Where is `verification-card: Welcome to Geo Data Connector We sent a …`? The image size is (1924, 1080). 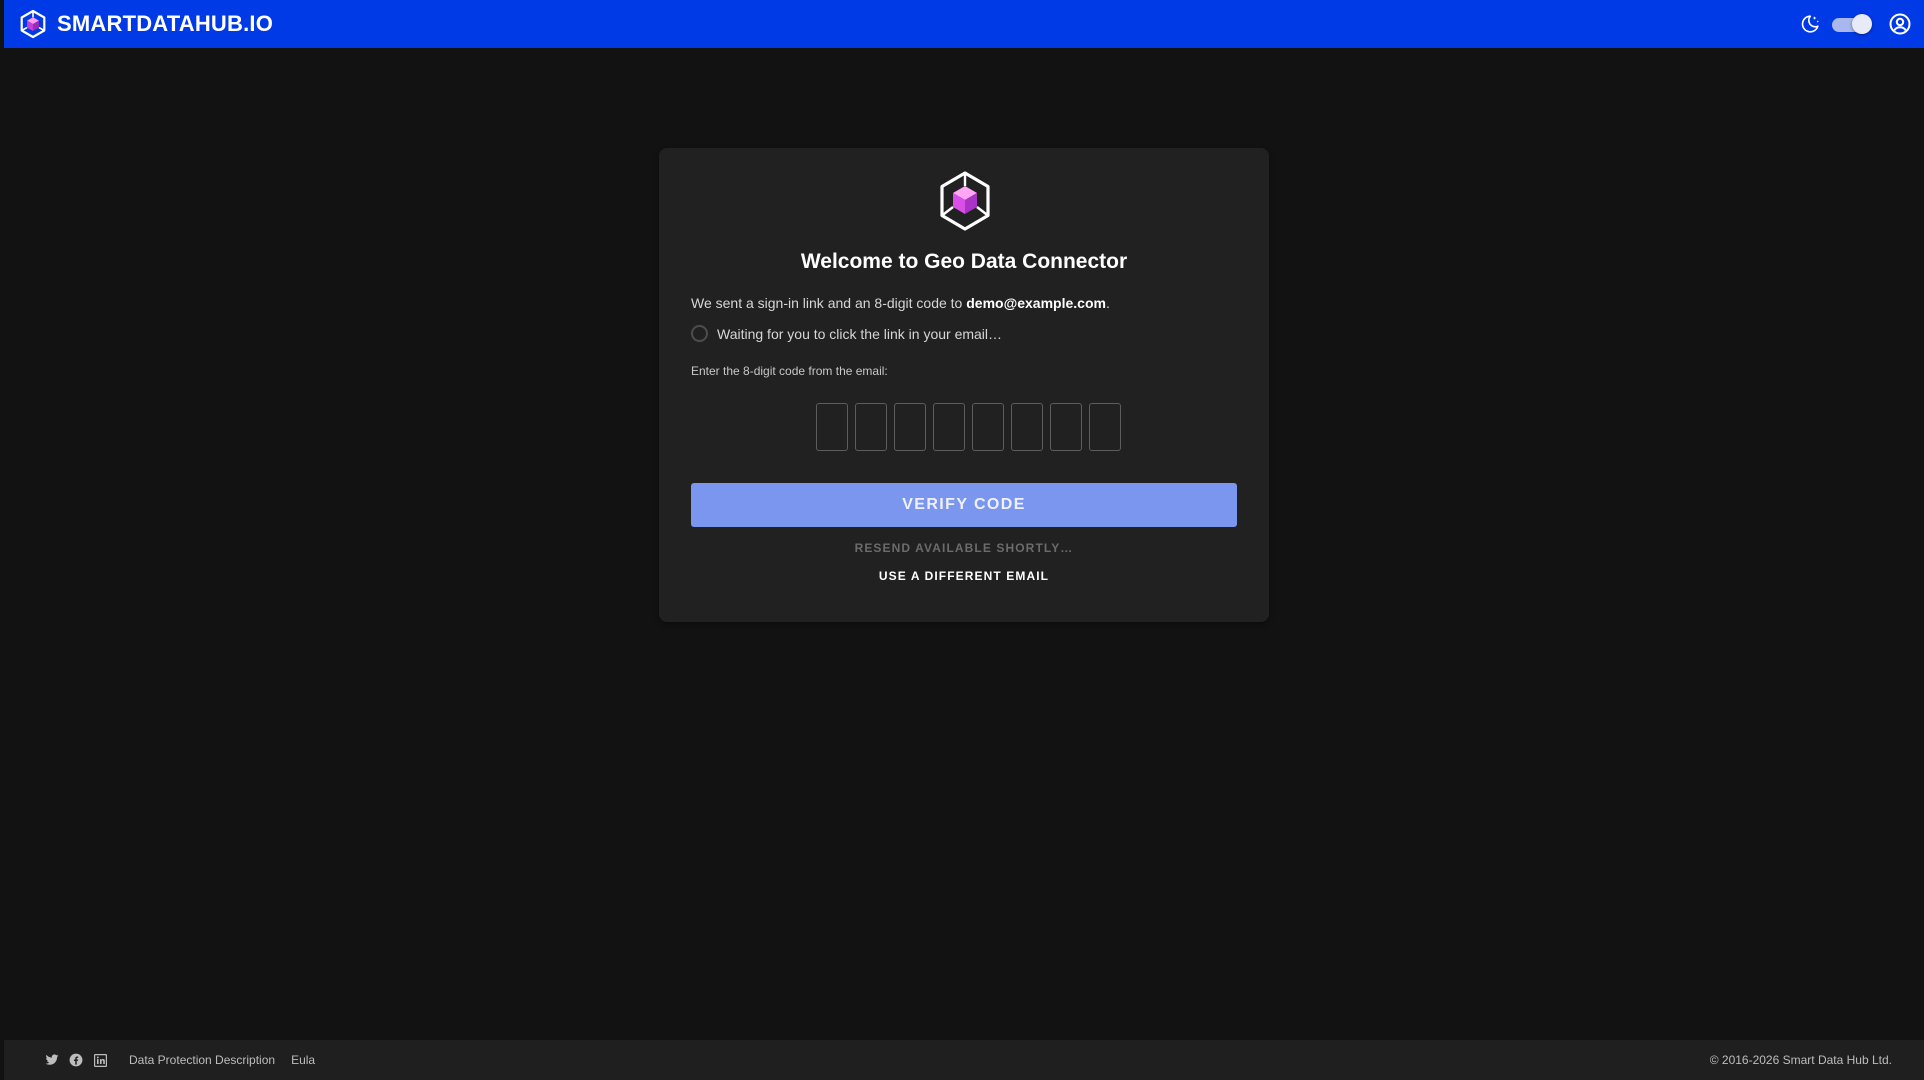 verification-card: Welcome to Geo Data Connector We sent a … is located at coordinates (964, 385).